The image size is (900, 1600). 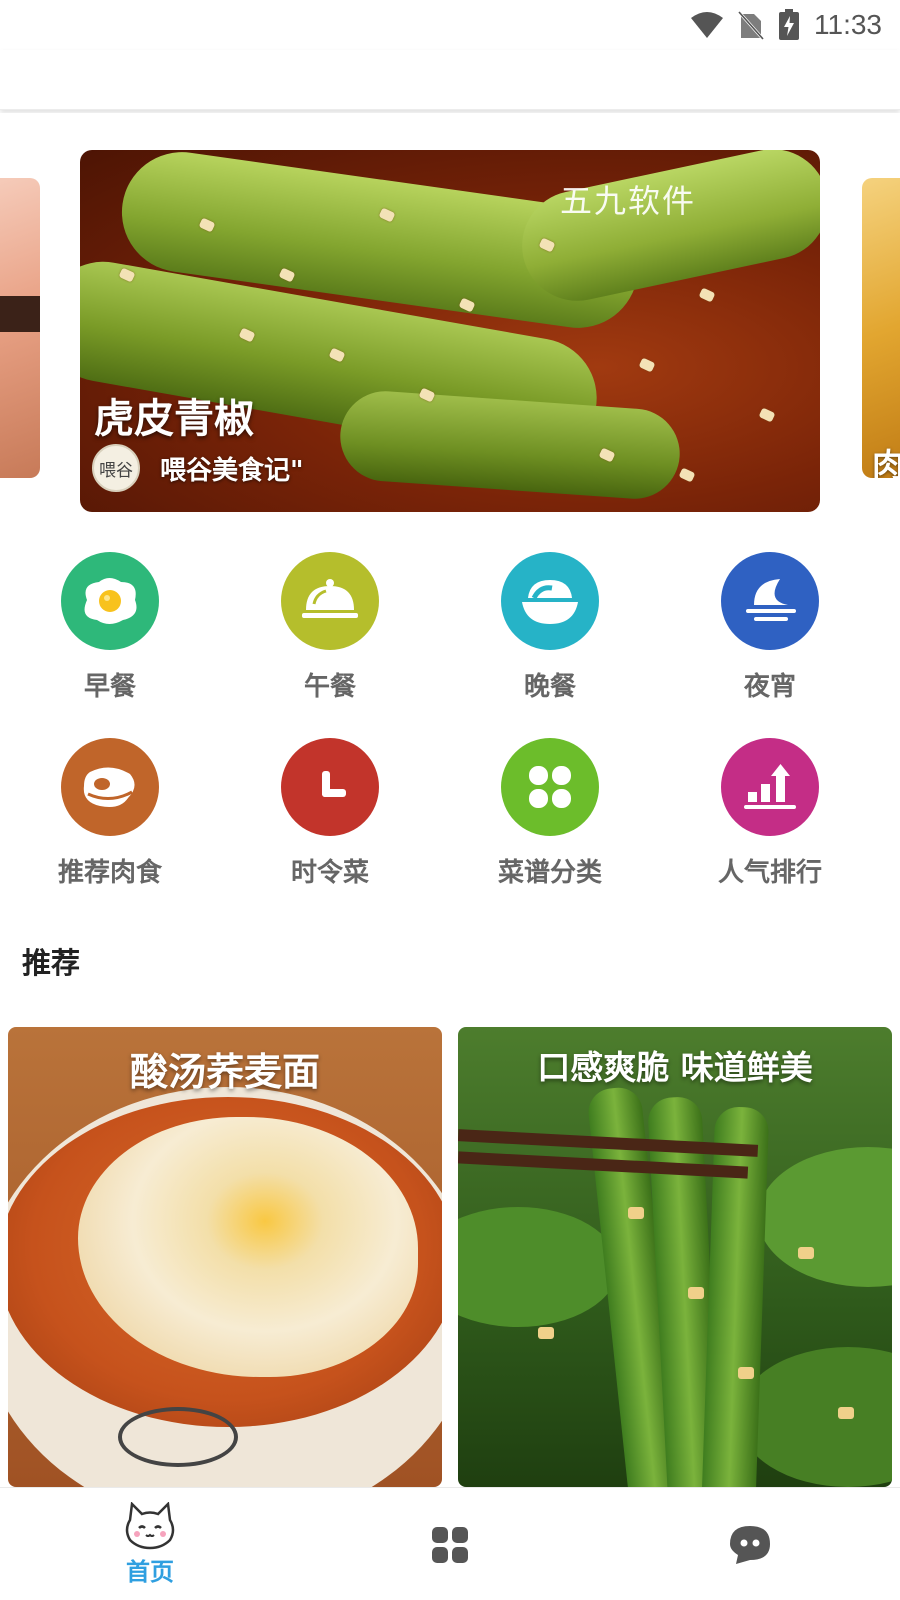 I want to click on no-sim-icon, so click(x=751, y=25).